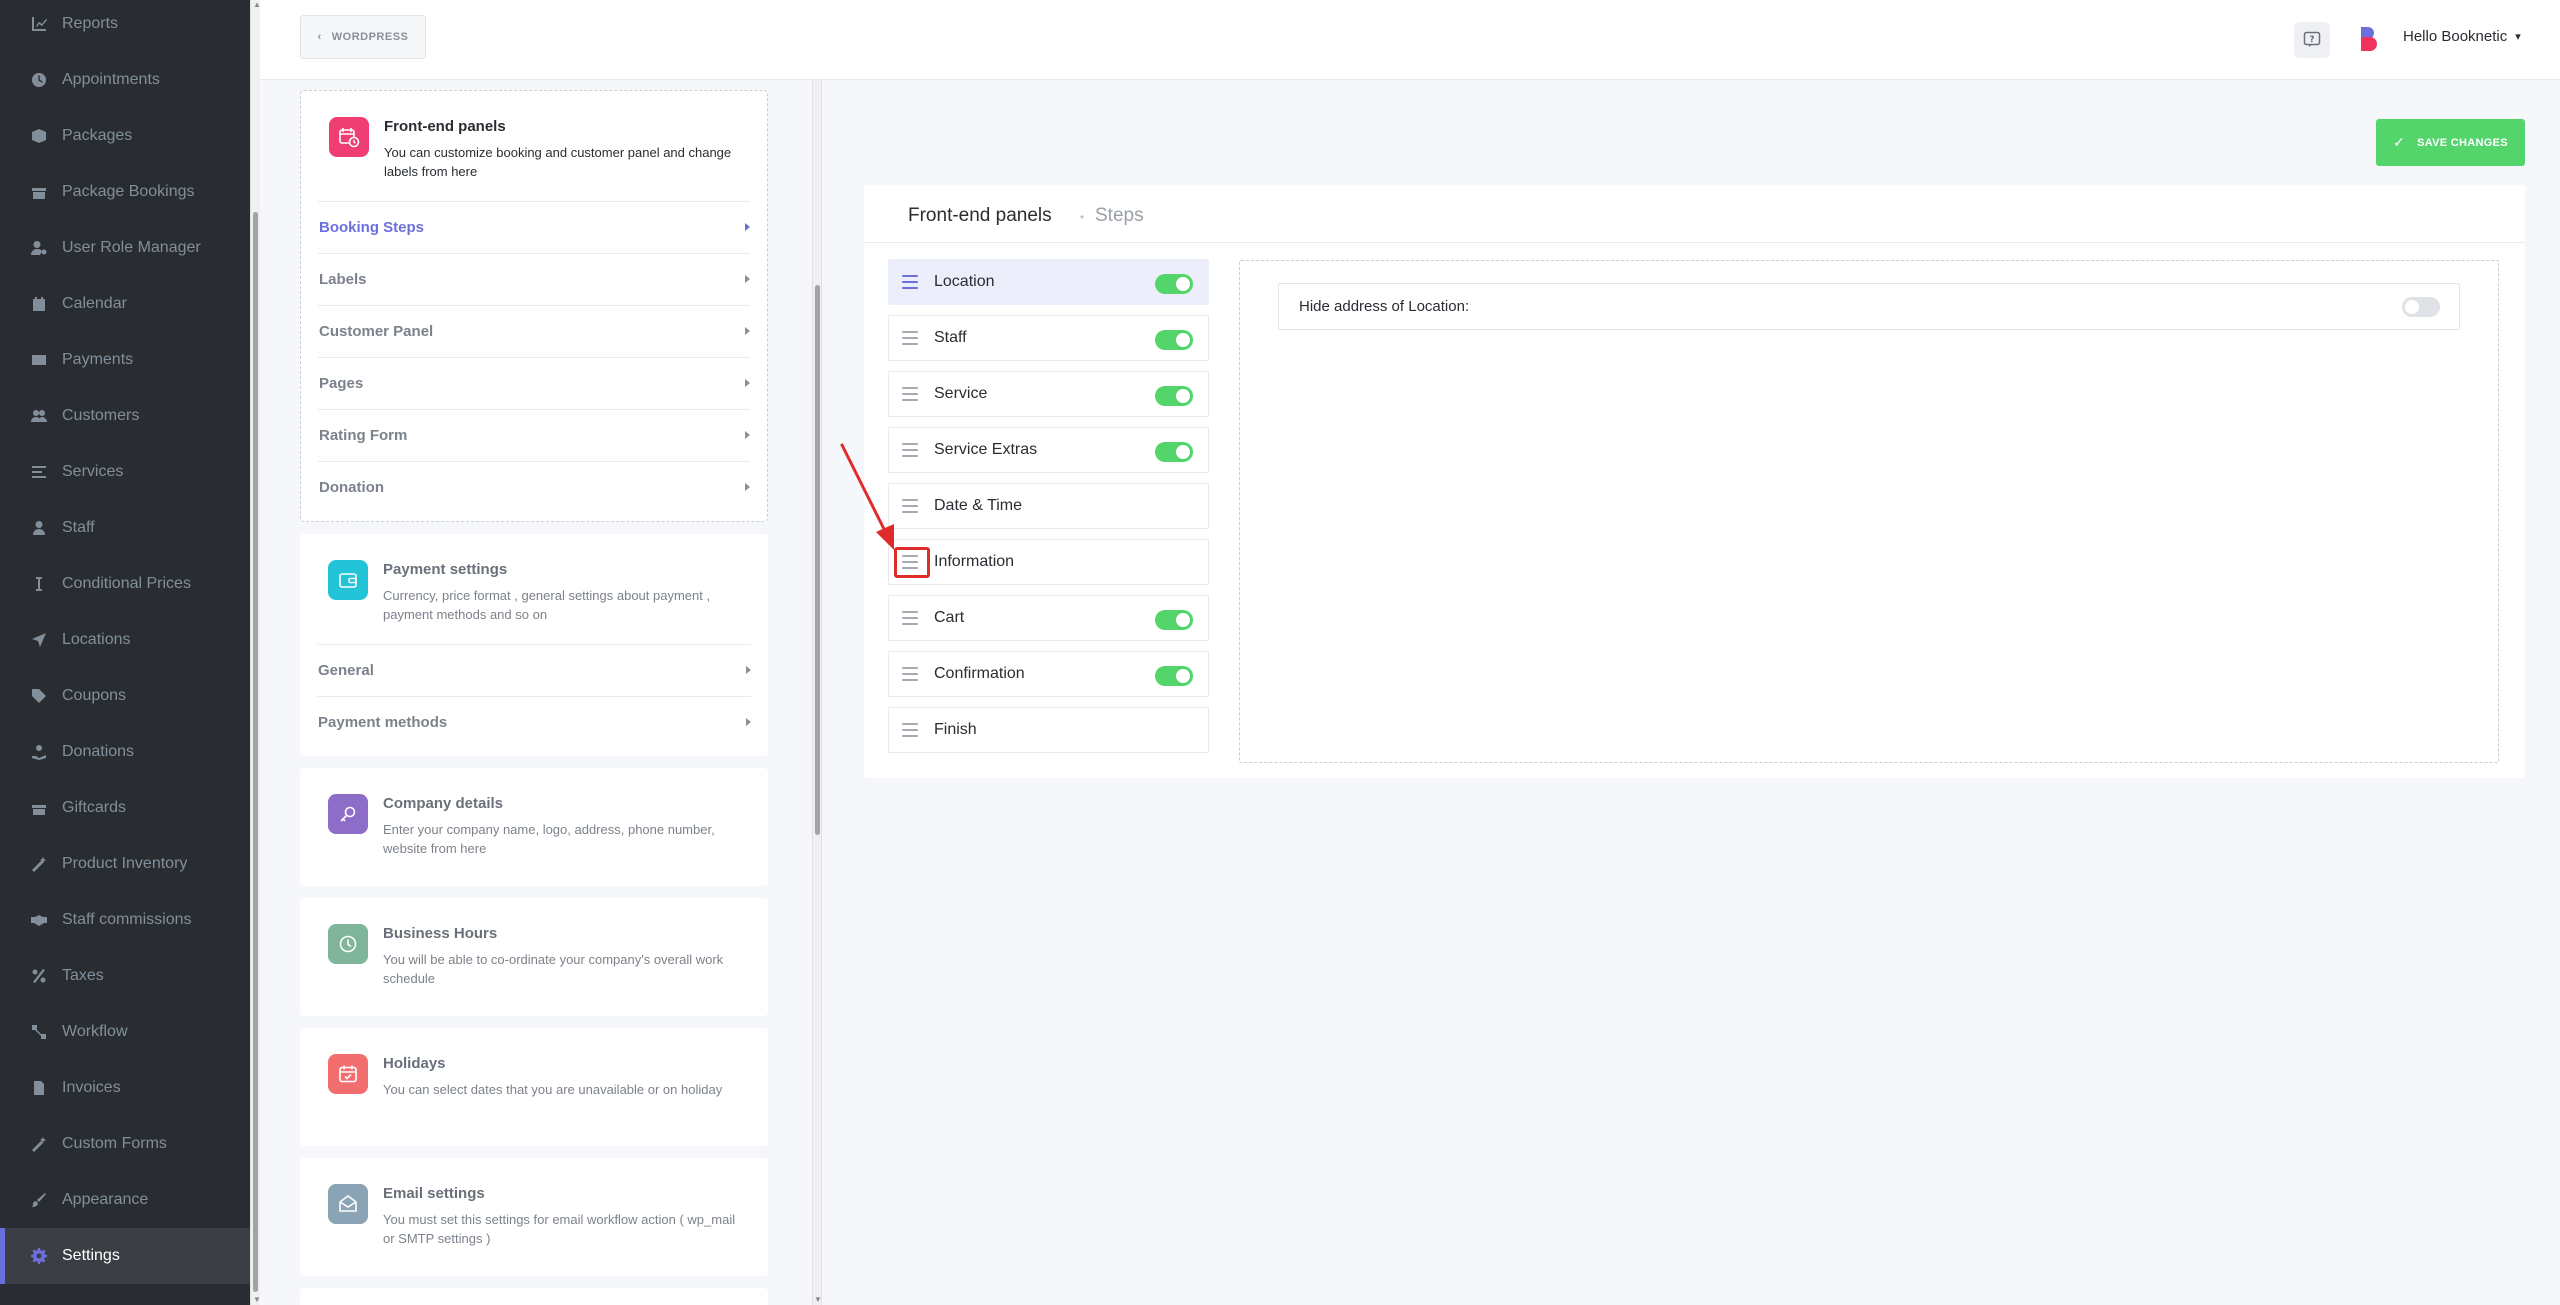 The height and width of the screenshot is (1305, 2560). I want to click on step-service: Service, so click(1048, 394).